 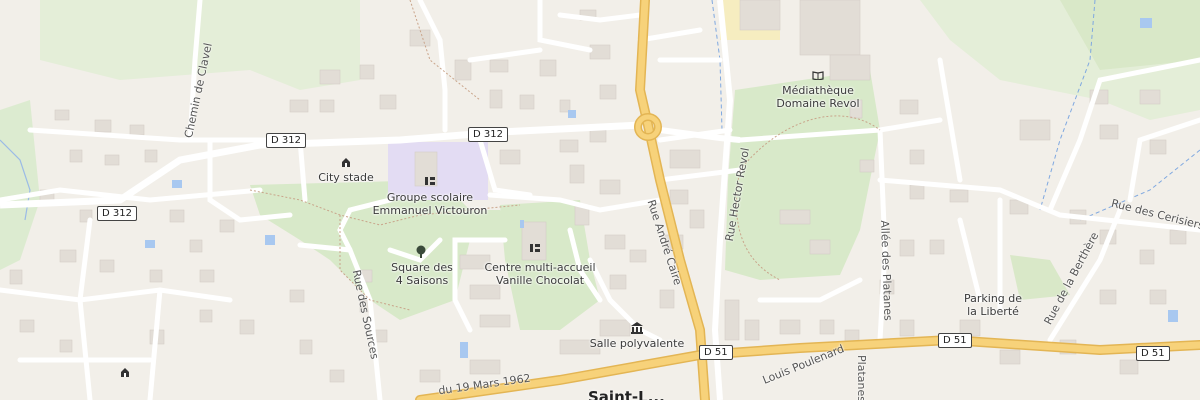 What do you see at coordinates (422, 274) in the screenshot?
I see `place-label-square: Square des 4 Saisons` at bounding box center [422, 274].